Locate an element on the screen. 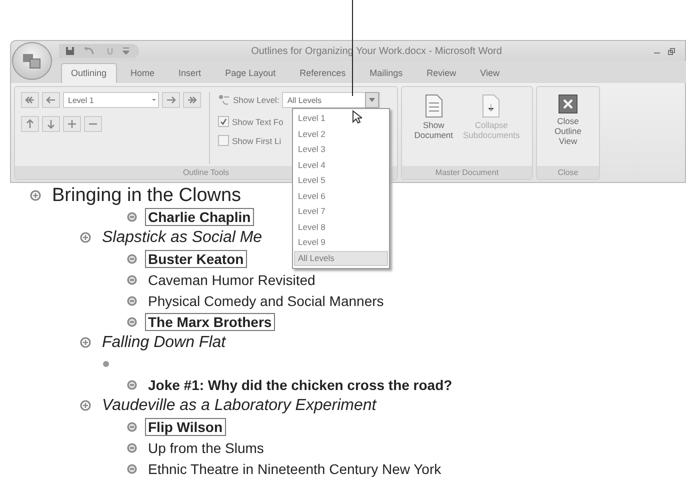 Image resolution: width=686 pixels, height=483 pixels. outline-level-dropdown: Level 1 is located at coordinates (111, 100).